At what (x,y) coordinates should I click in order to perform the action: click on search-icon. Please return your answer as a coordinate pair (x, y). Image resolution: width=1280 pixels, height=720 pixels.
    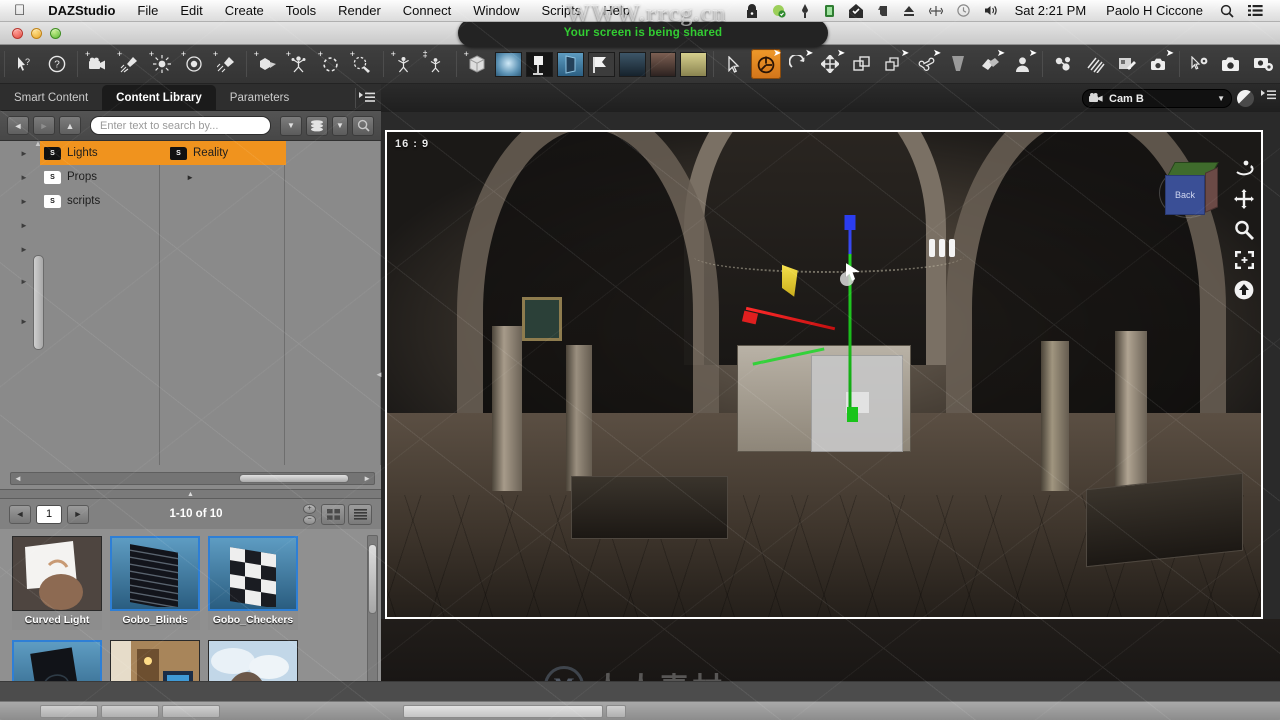
    Looking at the image, I should click on (1227, 11).